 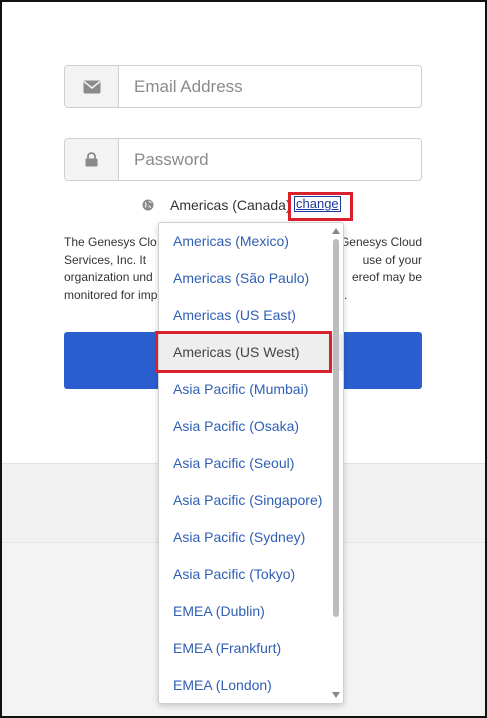 What do you see at coordinates (336, 695) in the screenshot?
I see `scroll-down-arrow-icon` at bounding box center [336, 695].